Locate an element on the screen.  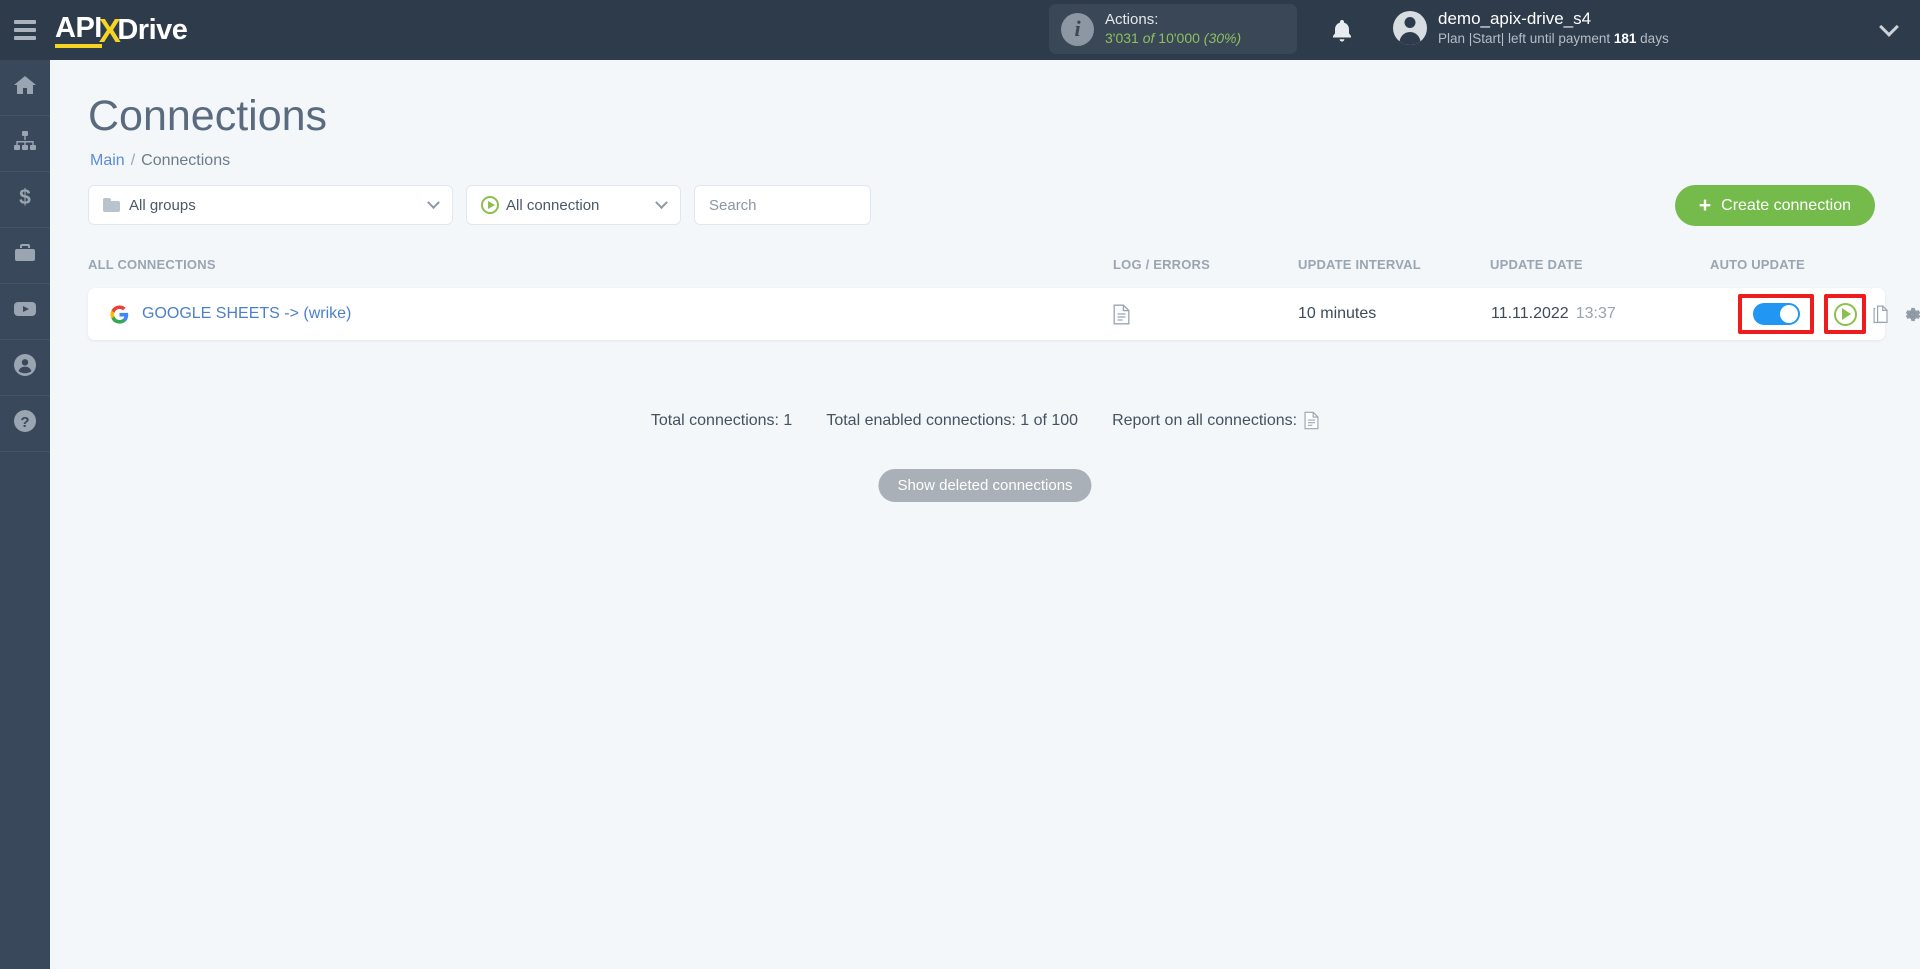
create-connection-label: Create connection is located at coordinates (1786, 205).